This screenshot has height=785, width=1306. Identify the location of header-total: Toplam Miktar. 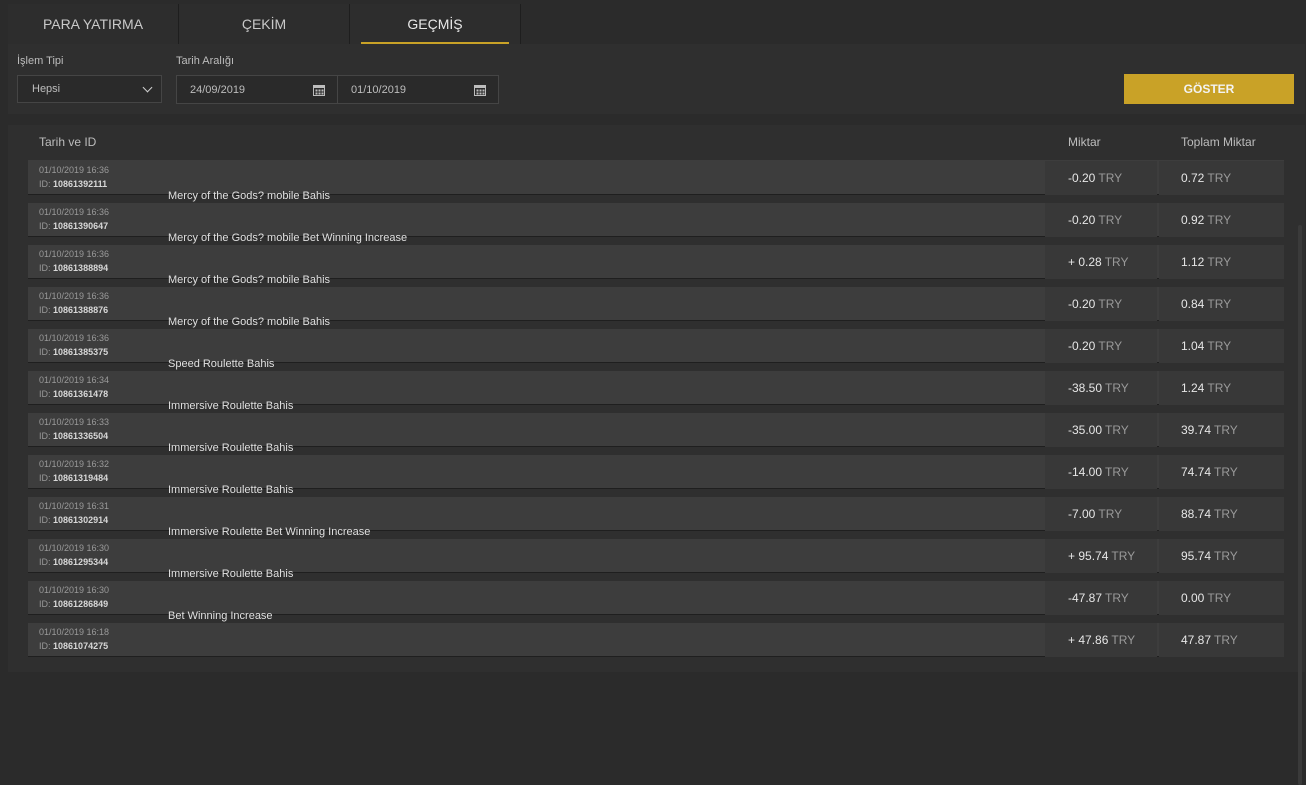
(1218, 142).